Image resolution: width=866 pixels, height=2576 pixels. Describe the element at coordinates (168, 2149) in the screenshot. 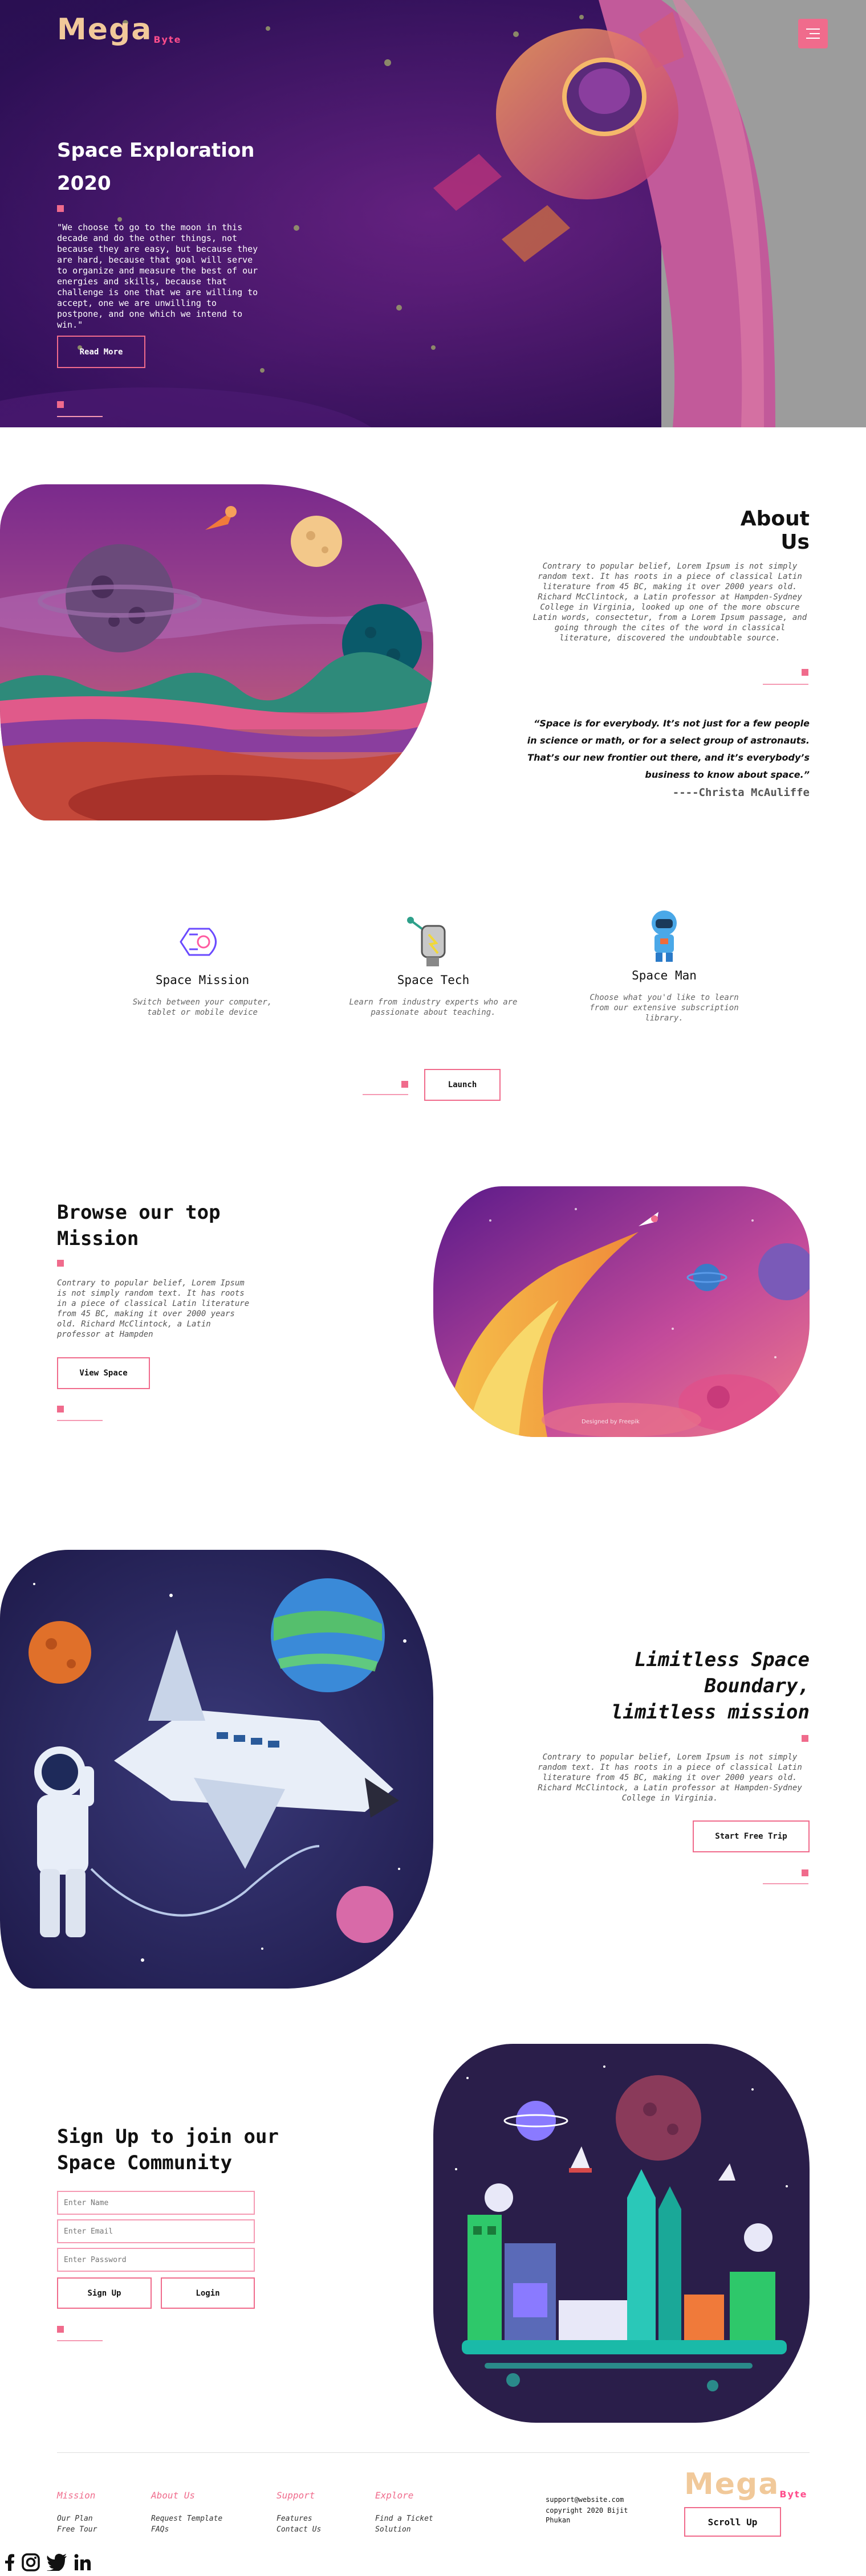

I see `signup-title: Sign Up to join our Space Community` at that location.